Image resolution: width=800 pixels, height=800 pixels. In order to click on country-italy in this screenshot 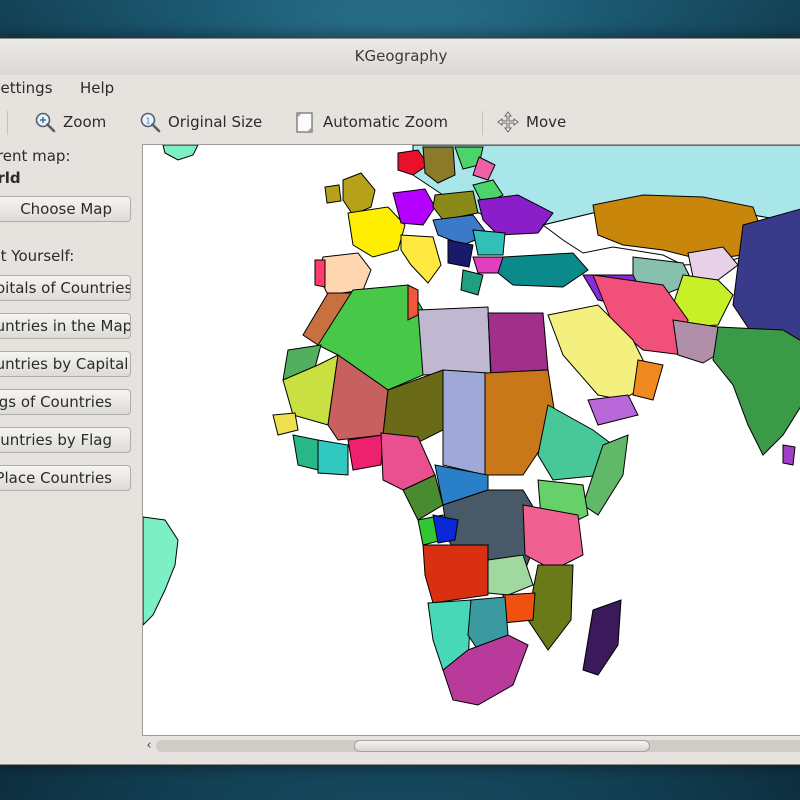, I will do `click(421, 259)`.